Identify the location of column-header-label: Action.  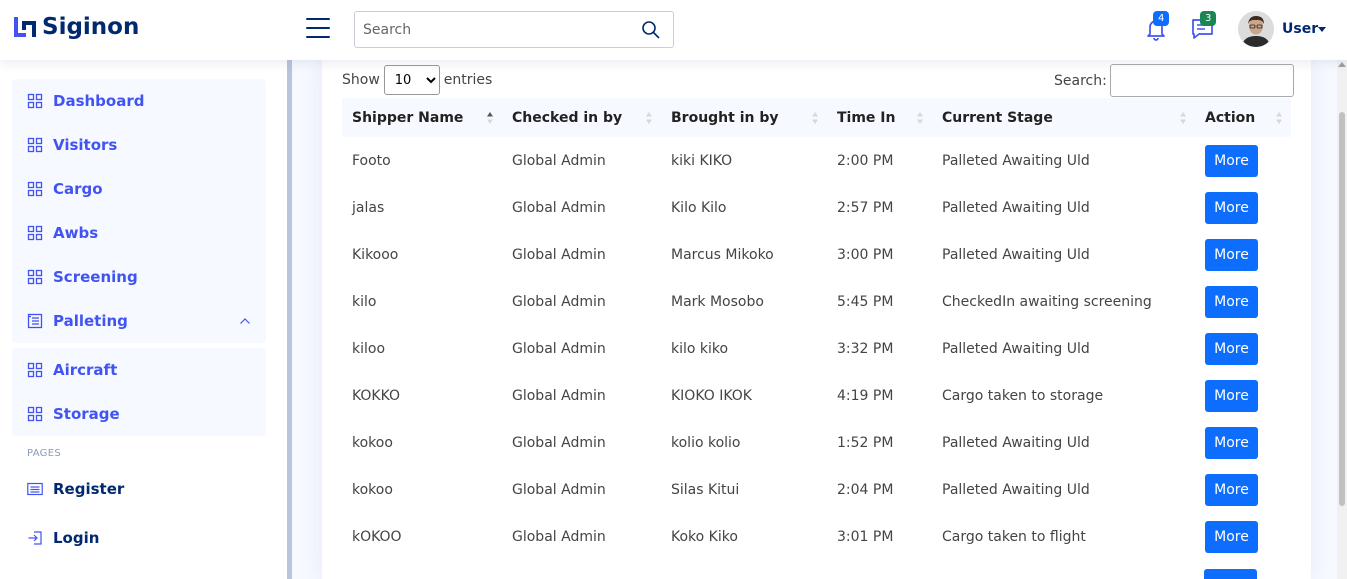
(1230, 117).